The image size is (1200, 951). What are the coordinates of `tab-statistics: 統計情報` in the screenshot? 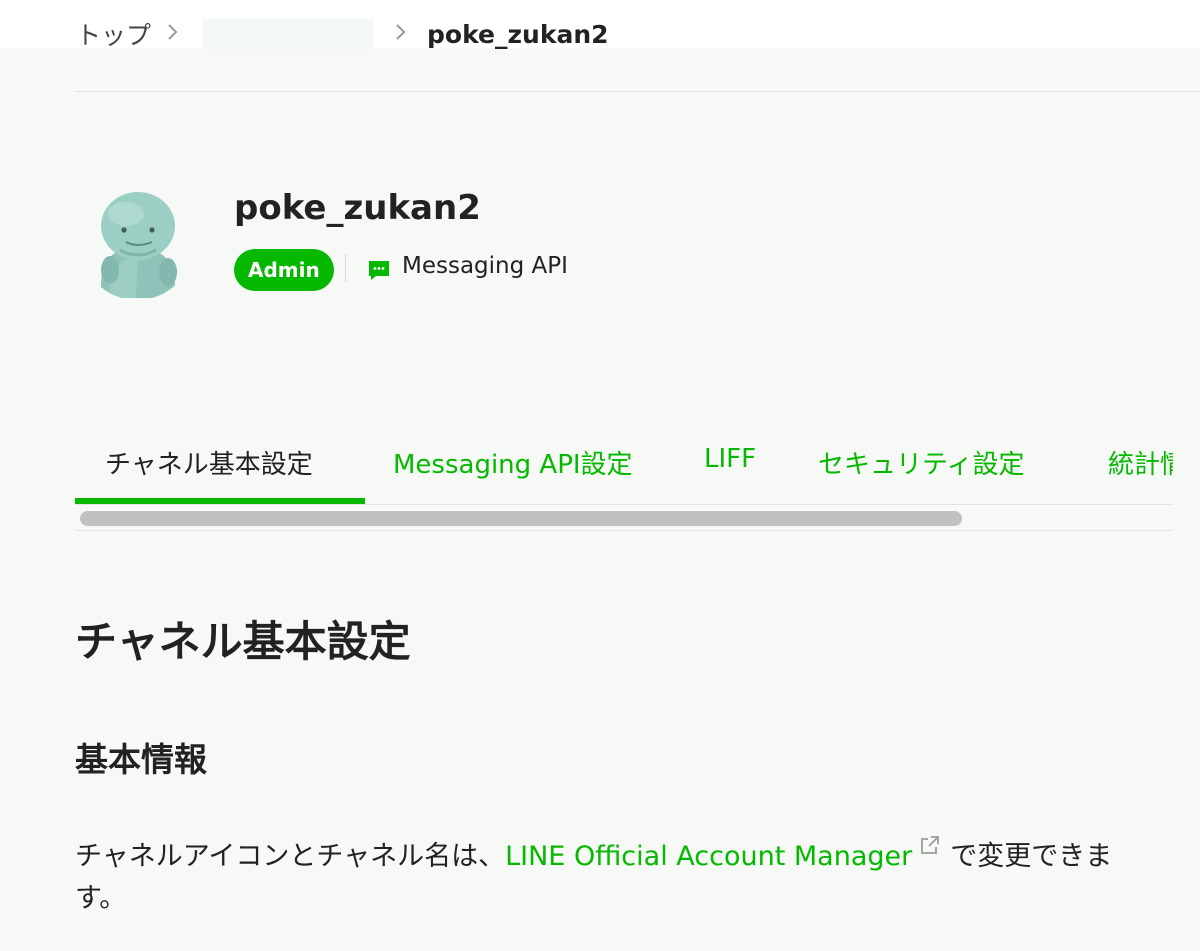 It's located at (1140, 462).